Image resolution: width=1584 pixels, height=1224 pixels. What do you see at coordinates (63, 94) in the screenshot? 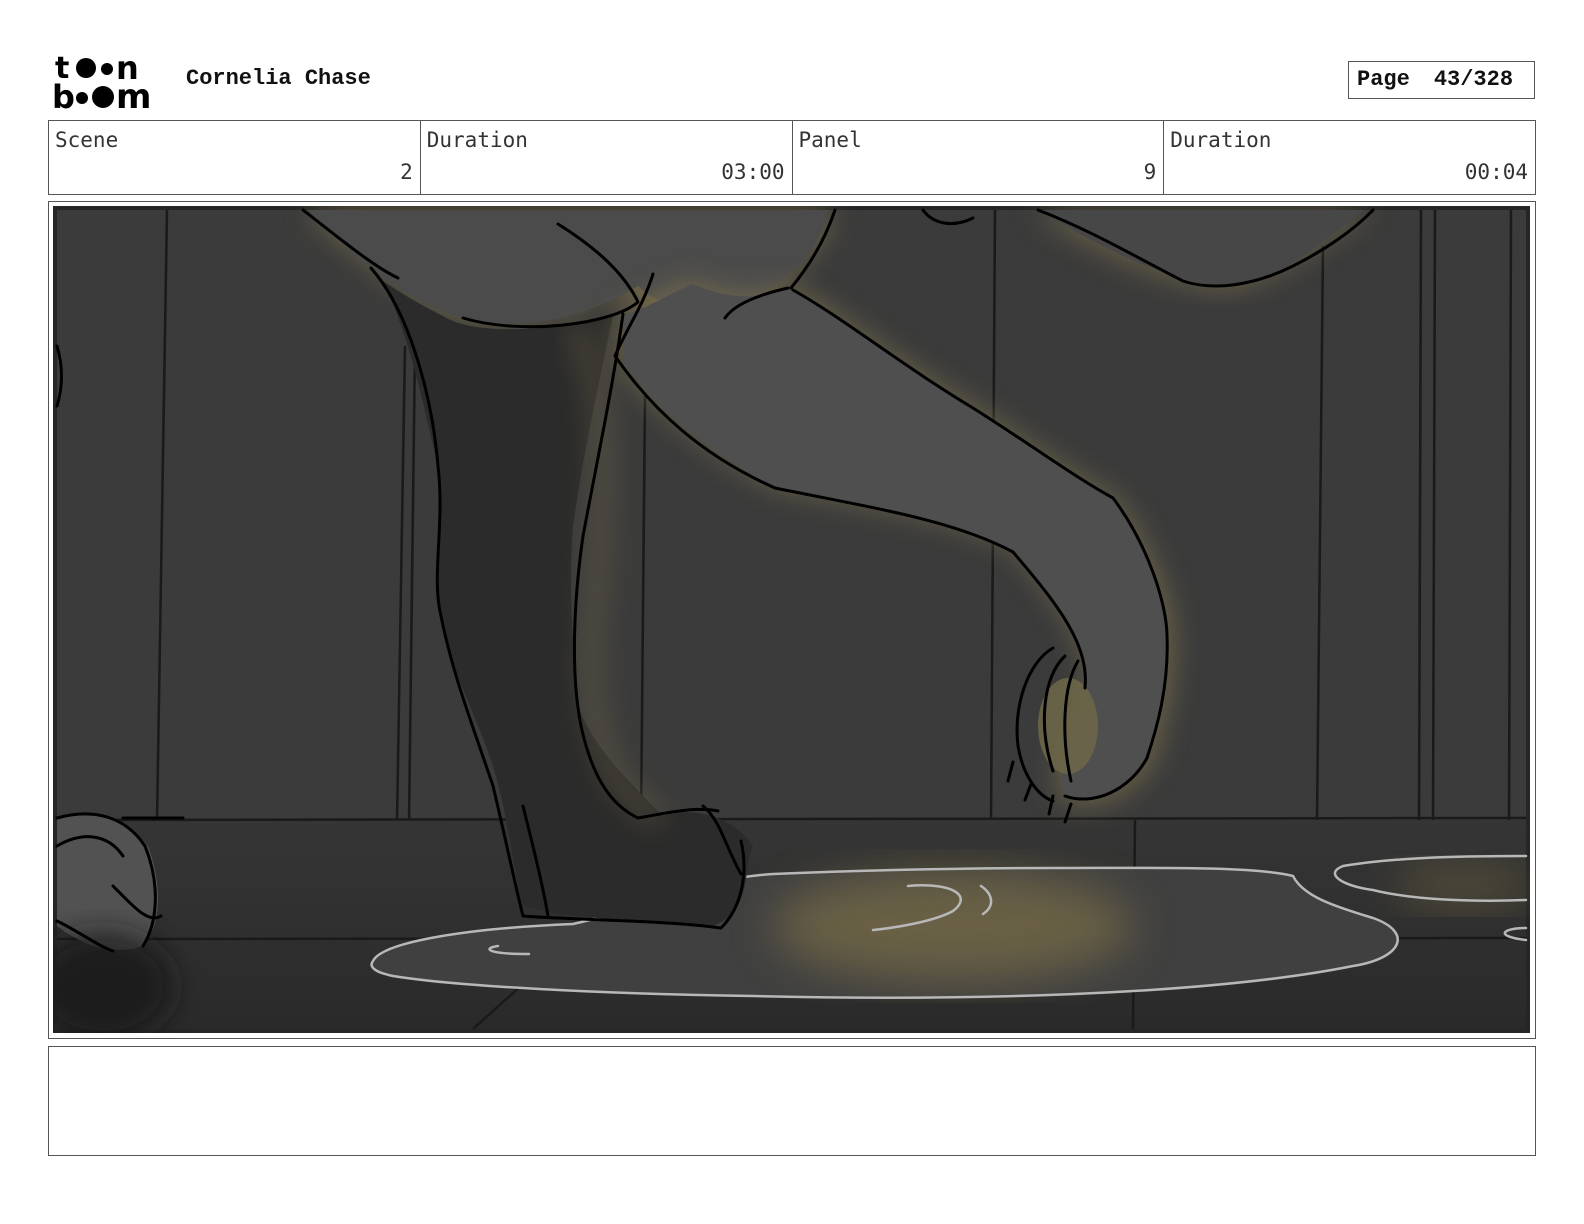
I see `svg-text: b` at bounding box center [63, 94].